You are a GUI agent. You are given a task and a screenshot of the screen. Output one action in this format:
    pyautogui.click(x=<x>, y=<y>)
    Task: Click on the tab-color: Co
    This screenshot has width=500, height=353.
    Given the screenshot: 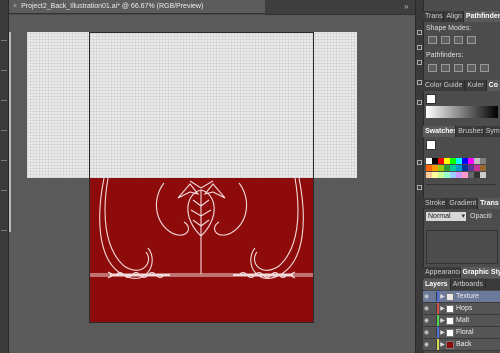 What is the action you would take?
    pyautogui.click(x=493, y=85)
    